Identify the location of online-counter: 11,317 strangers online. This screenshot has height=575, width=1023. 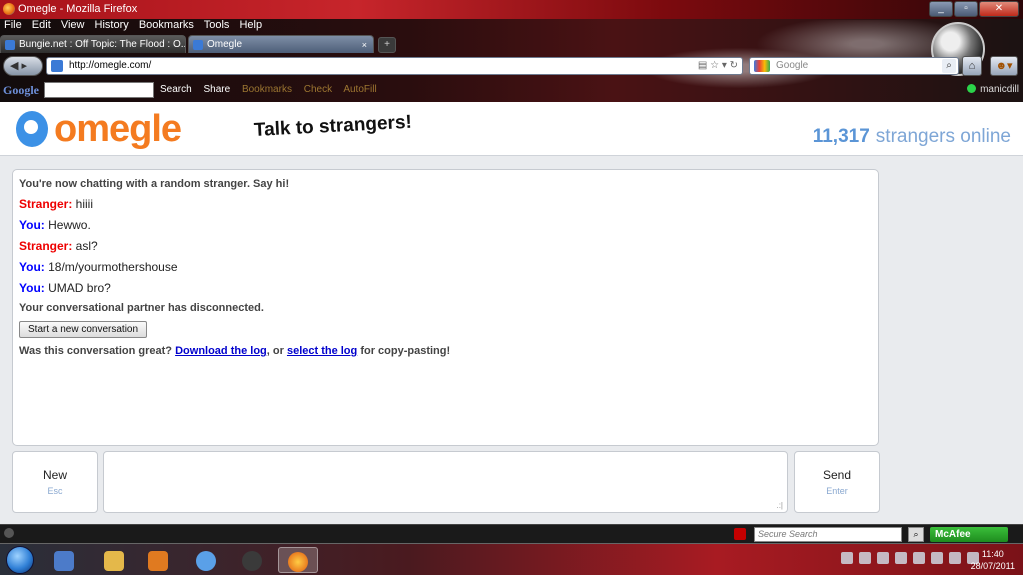
(912, 137).